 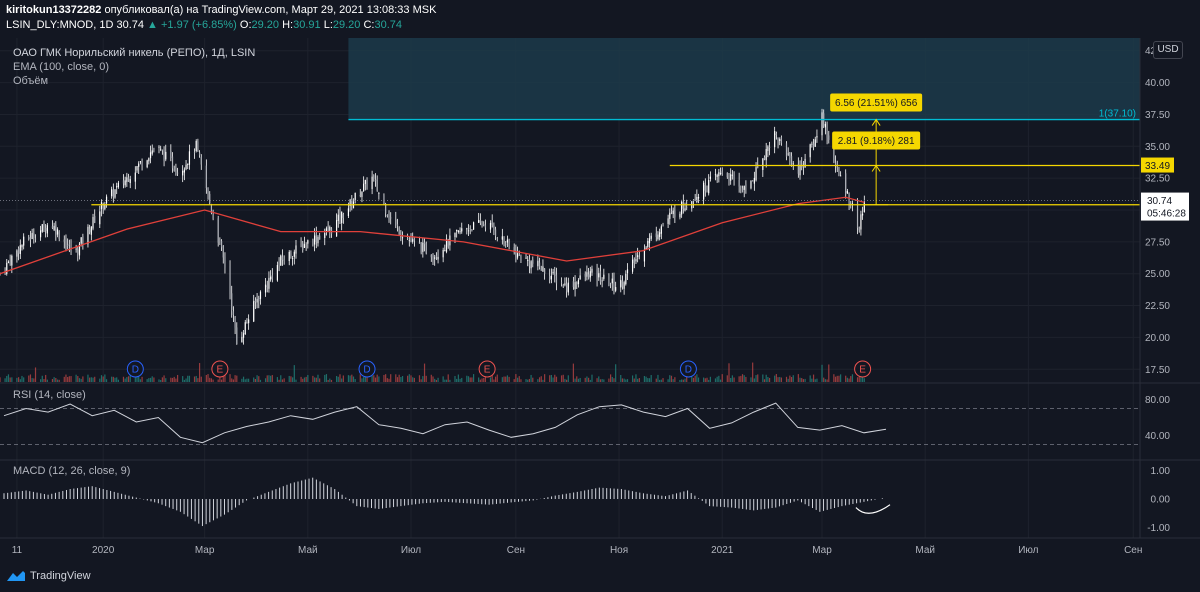 I want to click on tradingview-logo: TradingView, so click(x=48, y=576).